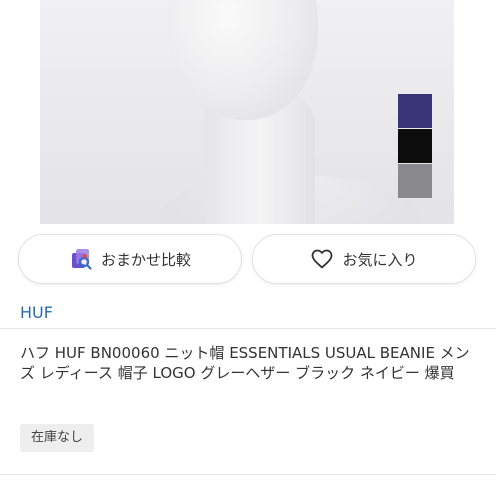 Image resolution: width=496 pixels, height=496 pixels. What do you see at coordinates (415, 111) in the screenshot?
I see `color-swatch-navy` at bounding box center [415, 111].